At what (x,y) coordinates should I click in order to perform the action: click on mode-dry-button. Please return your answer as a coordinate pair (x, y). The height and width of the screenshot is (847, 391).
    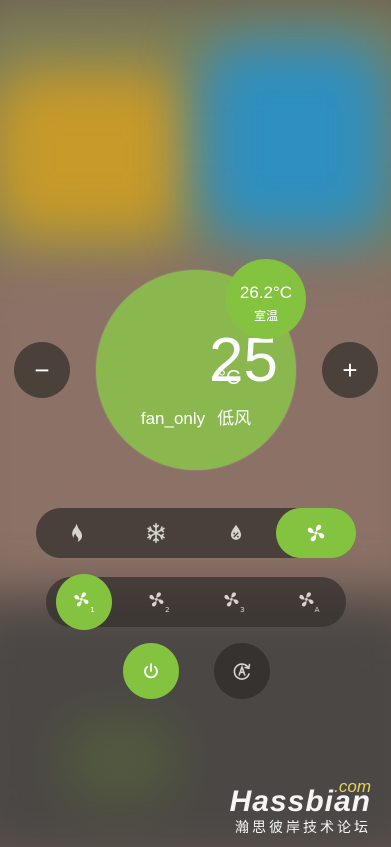
    Looking at the image, I should click on (236, 533).